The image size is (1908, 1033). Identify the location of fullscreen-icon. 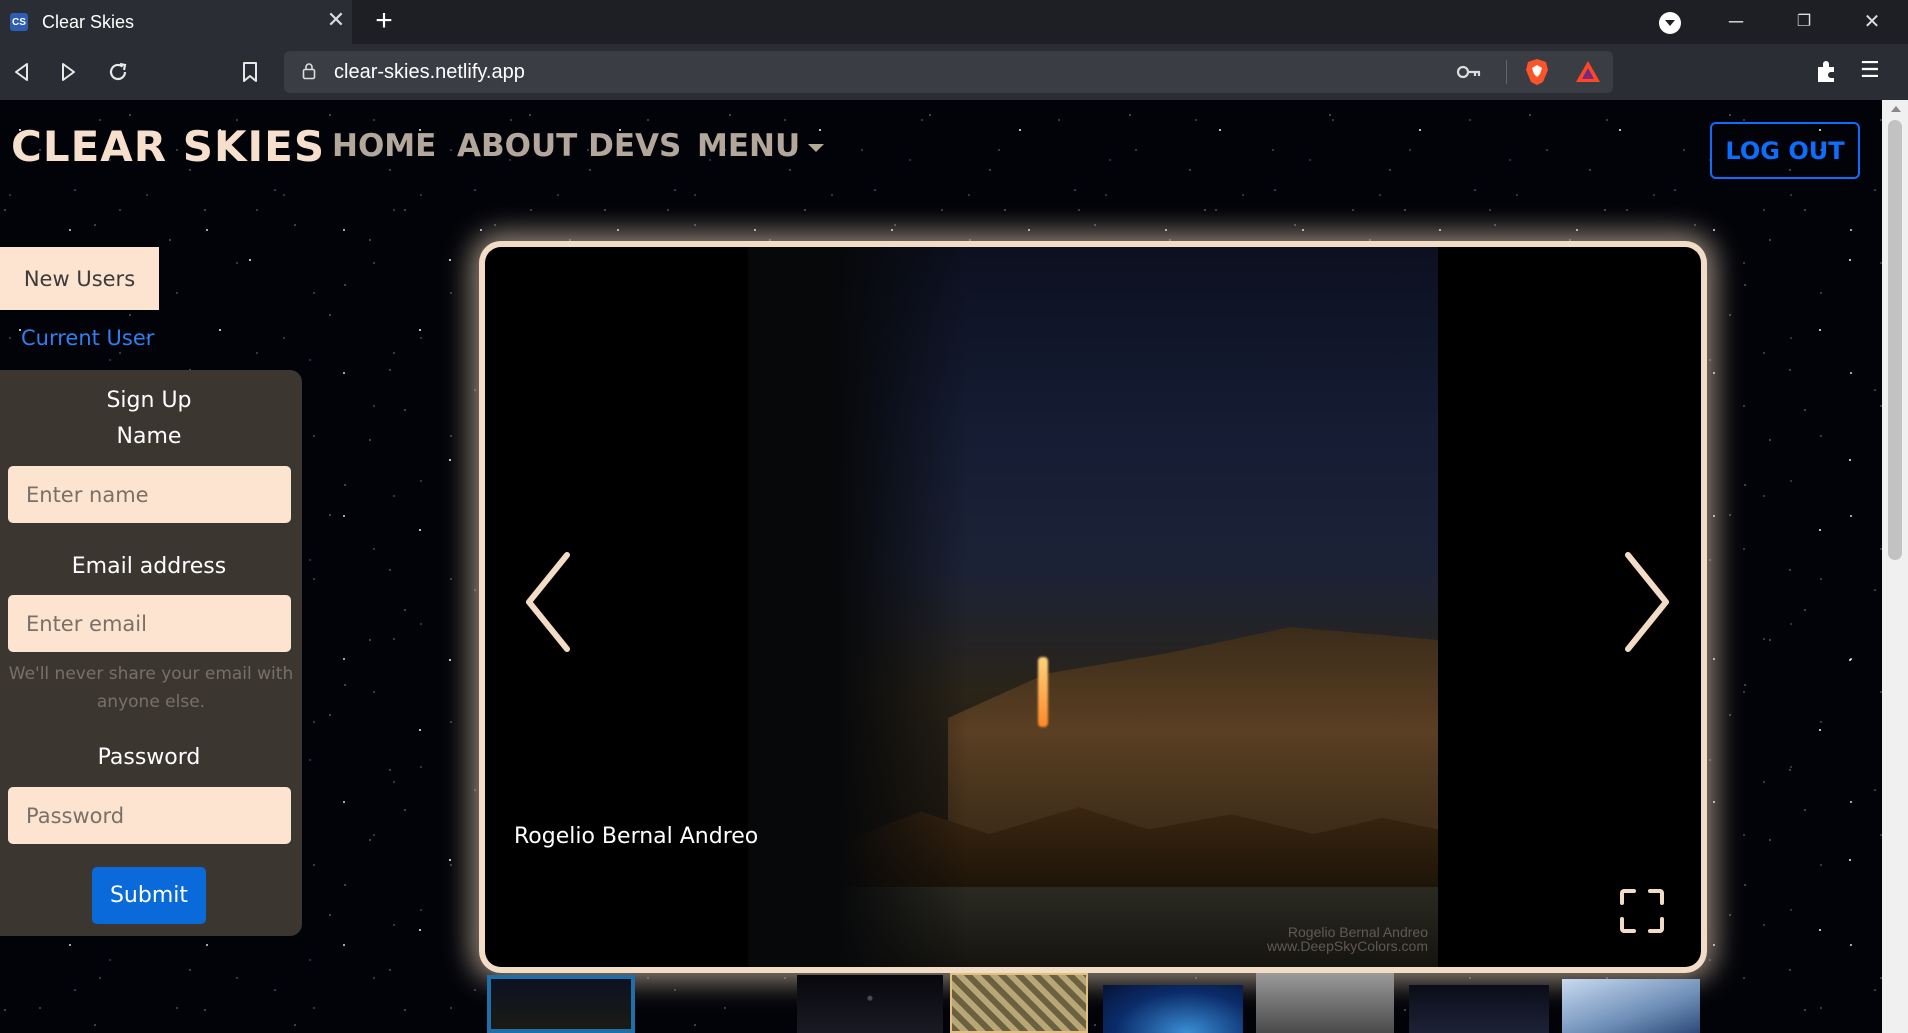
(1642, 911).